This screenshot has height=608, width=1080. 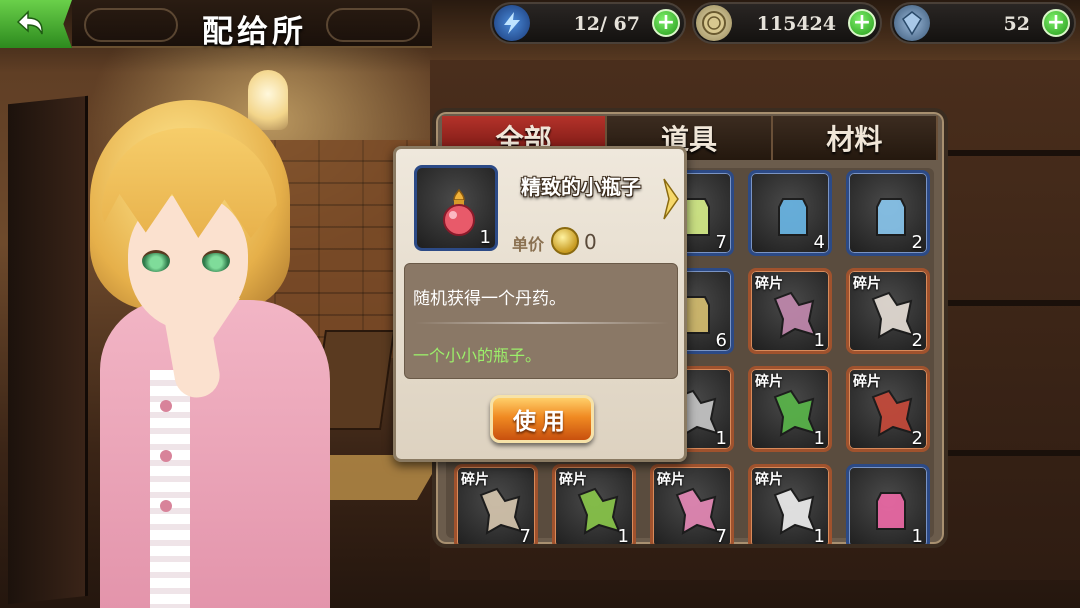 I want to click on item-detail-count: 1, so click(x=485, y=237).